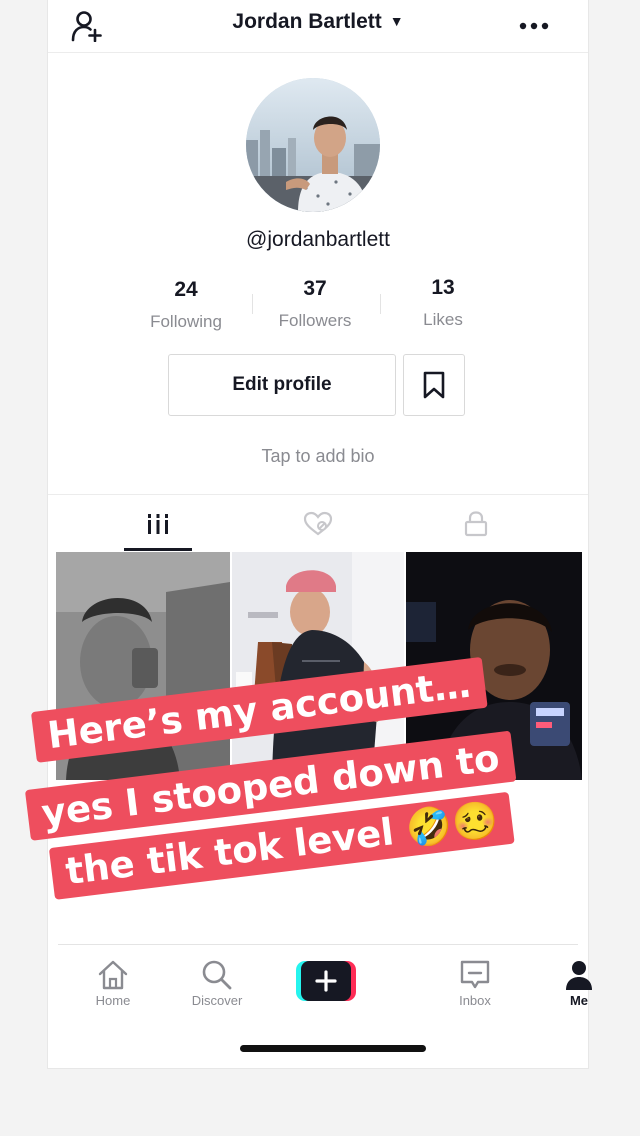 This screenshot has height=1136, width=640. I want to click on nav-me: Me, so click(579, 982).